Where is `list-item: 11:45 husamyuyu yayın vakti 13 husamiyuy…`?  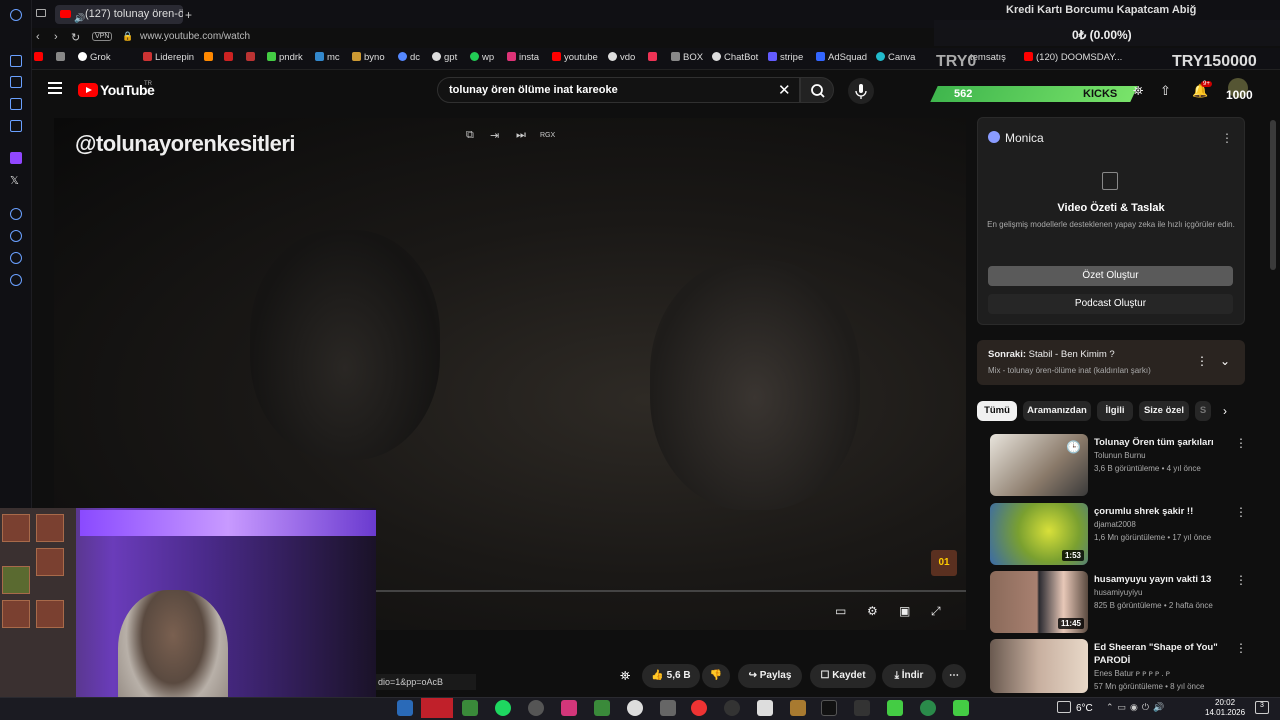 list-item: 11:45 husamyuyu yayın vakti 13 husamiyuy… is located at coordinates (1122, 603).